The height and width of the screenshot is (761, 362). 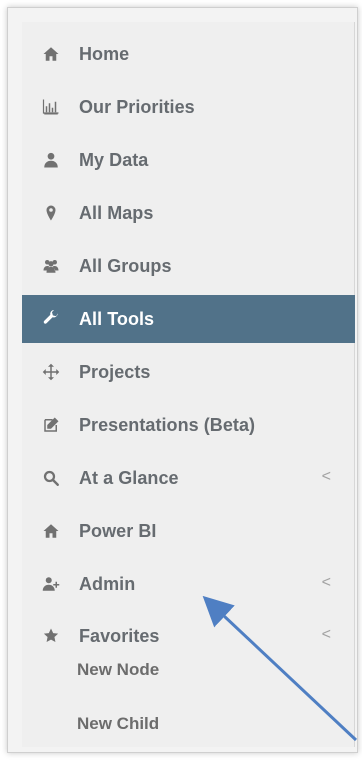 I want to click on sidebar-item-favorites: Favorites <, so click(x=188, y=636).